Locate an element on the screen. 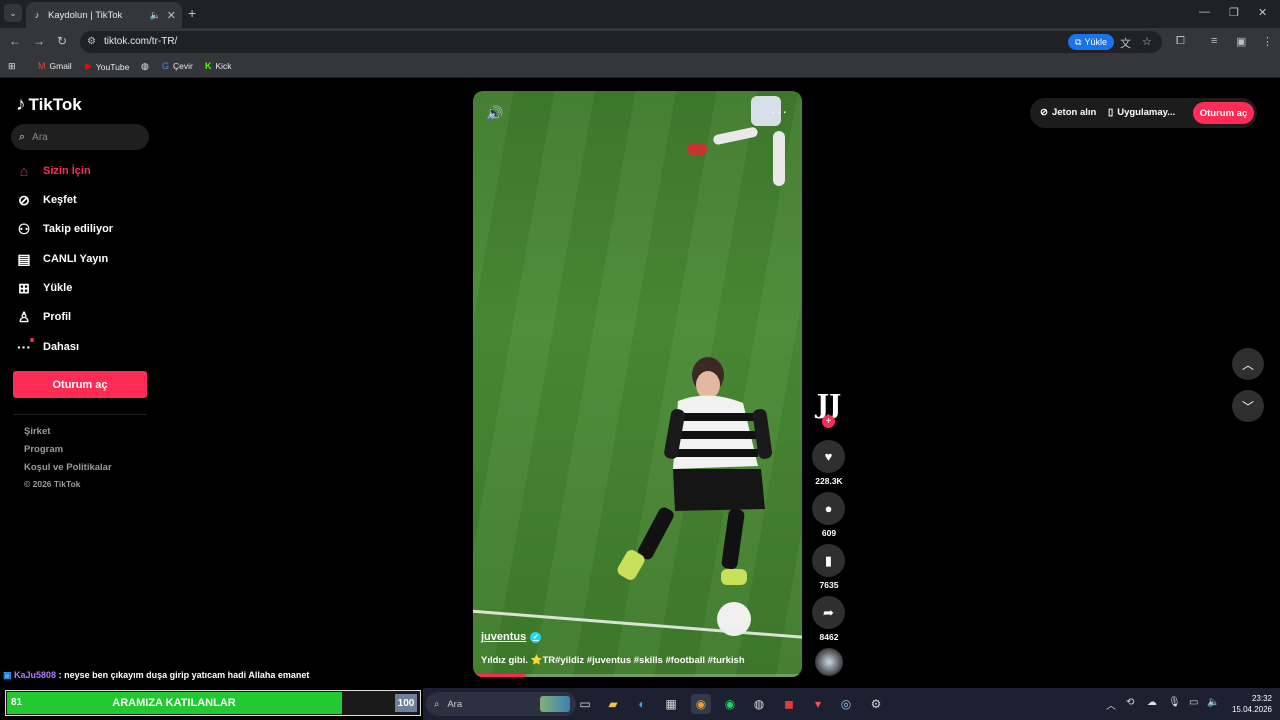 The width and height of the screenshot is (1280, 720). gmail-icon: M is located at coordinates (42, 66).